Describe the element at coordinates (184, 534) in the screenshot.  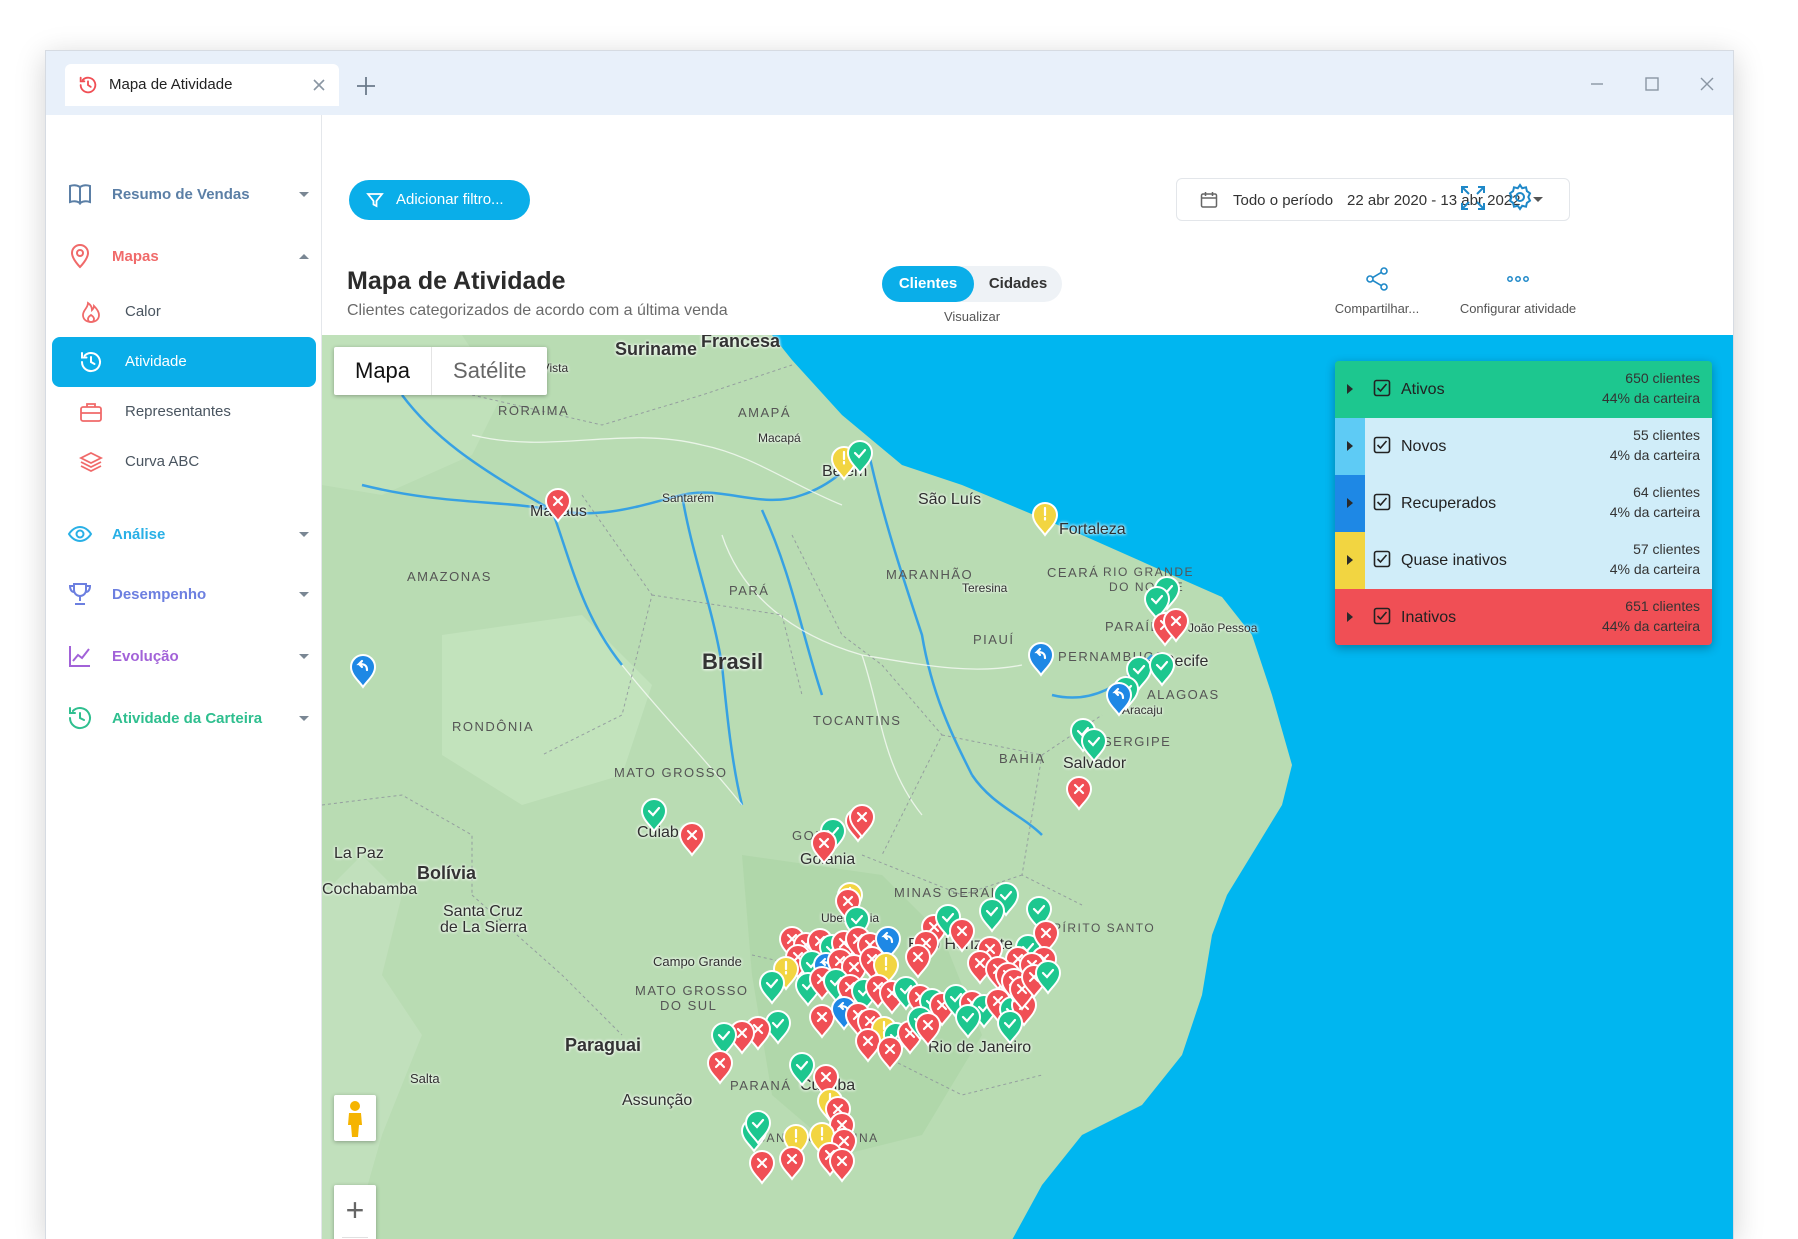
I see `nav-analise: Análise` at that location.